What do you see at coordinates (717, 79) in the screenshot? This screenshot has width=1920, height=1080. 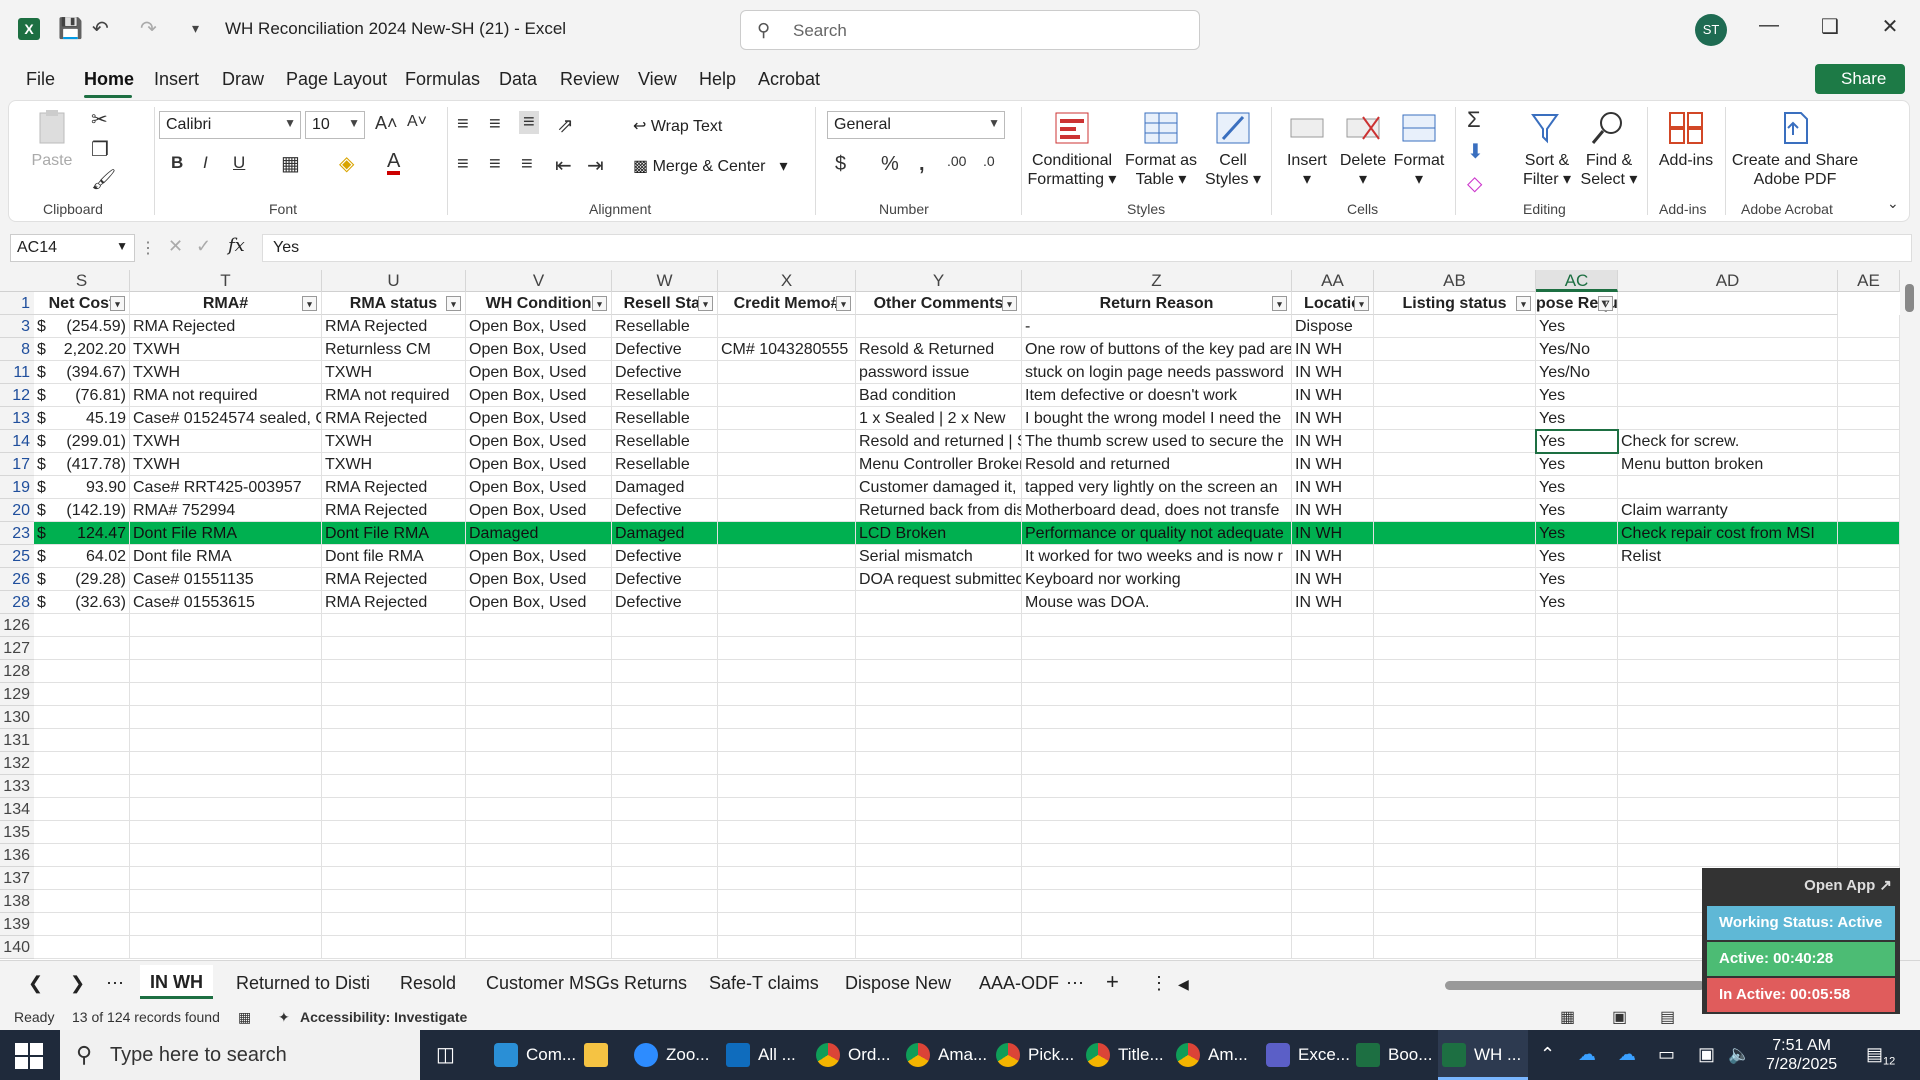 I see `tab-help: Help` at bounding box center [717, 79].